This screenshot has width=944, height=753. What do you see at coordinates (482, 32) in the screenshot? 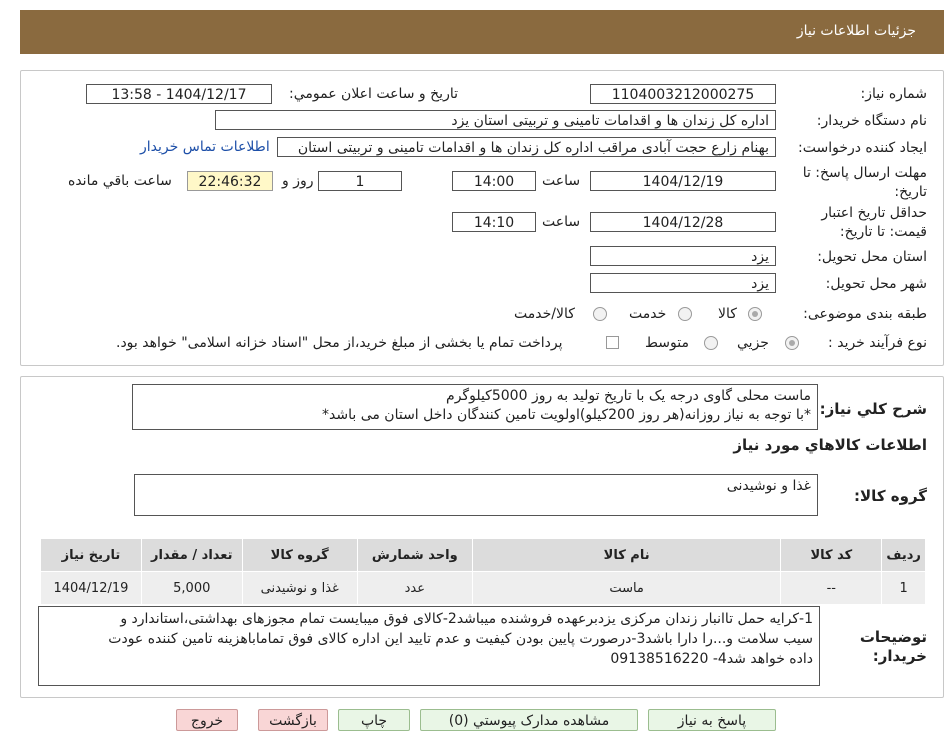
I see `page-header: جزئیات اطلاعات نیاز` at bounding box center [482, 32].